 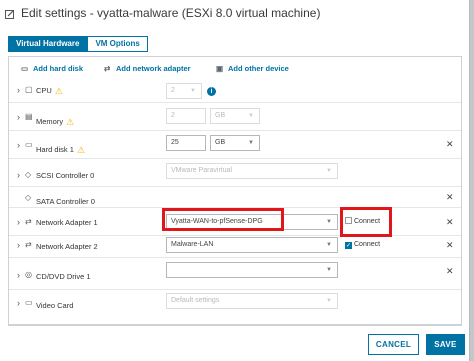 I want to click on cd-dvd-drive-row: › ◎ CD/DVD Drive 1 ▼ ✕, so click(x=235, y=273).